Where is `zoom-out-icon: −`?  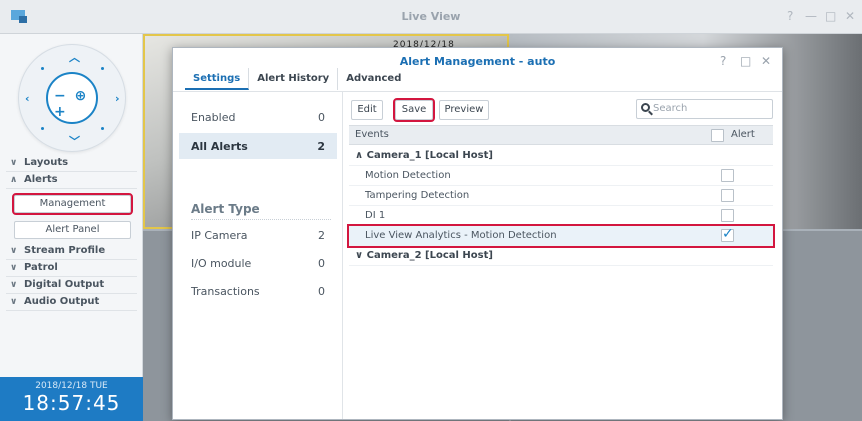
zoom-out-icon: − is located at coordinates (61, 96).